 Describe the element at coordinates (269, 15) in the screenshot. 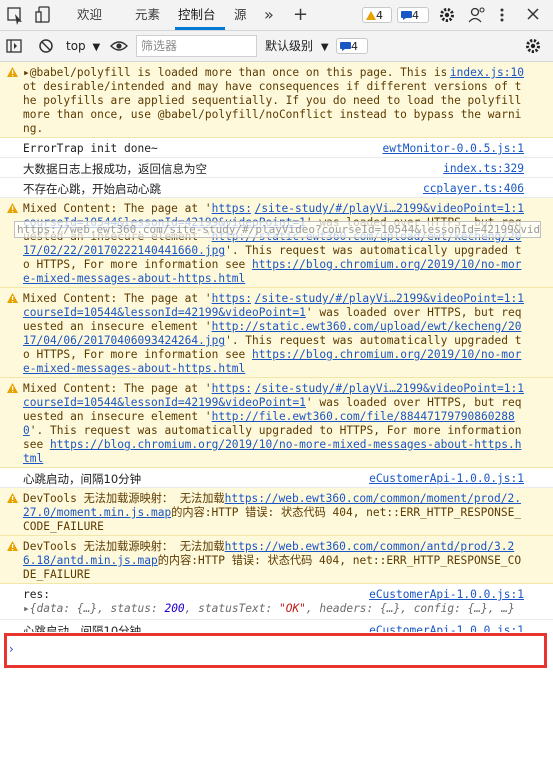

I see `more-tabs-button: »` at that location.